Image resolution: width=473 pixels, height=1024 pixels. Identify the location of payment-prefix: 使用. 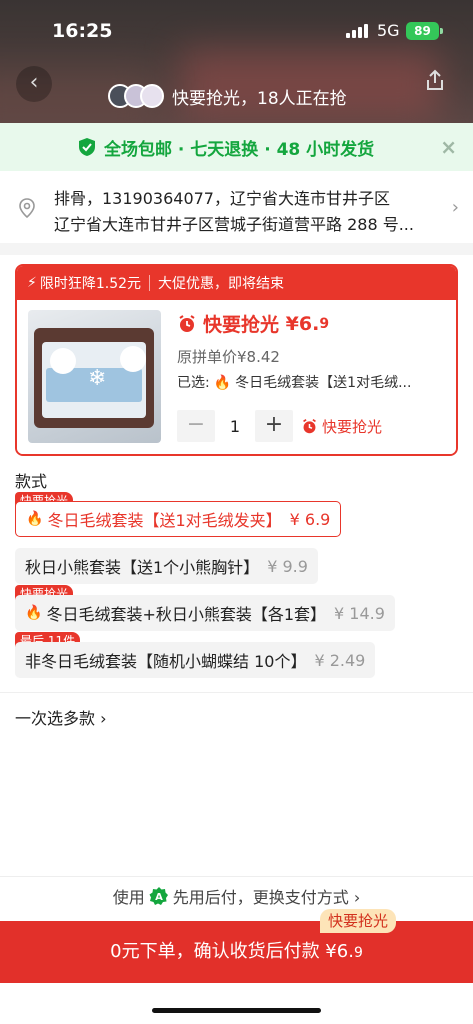
(128, 897).